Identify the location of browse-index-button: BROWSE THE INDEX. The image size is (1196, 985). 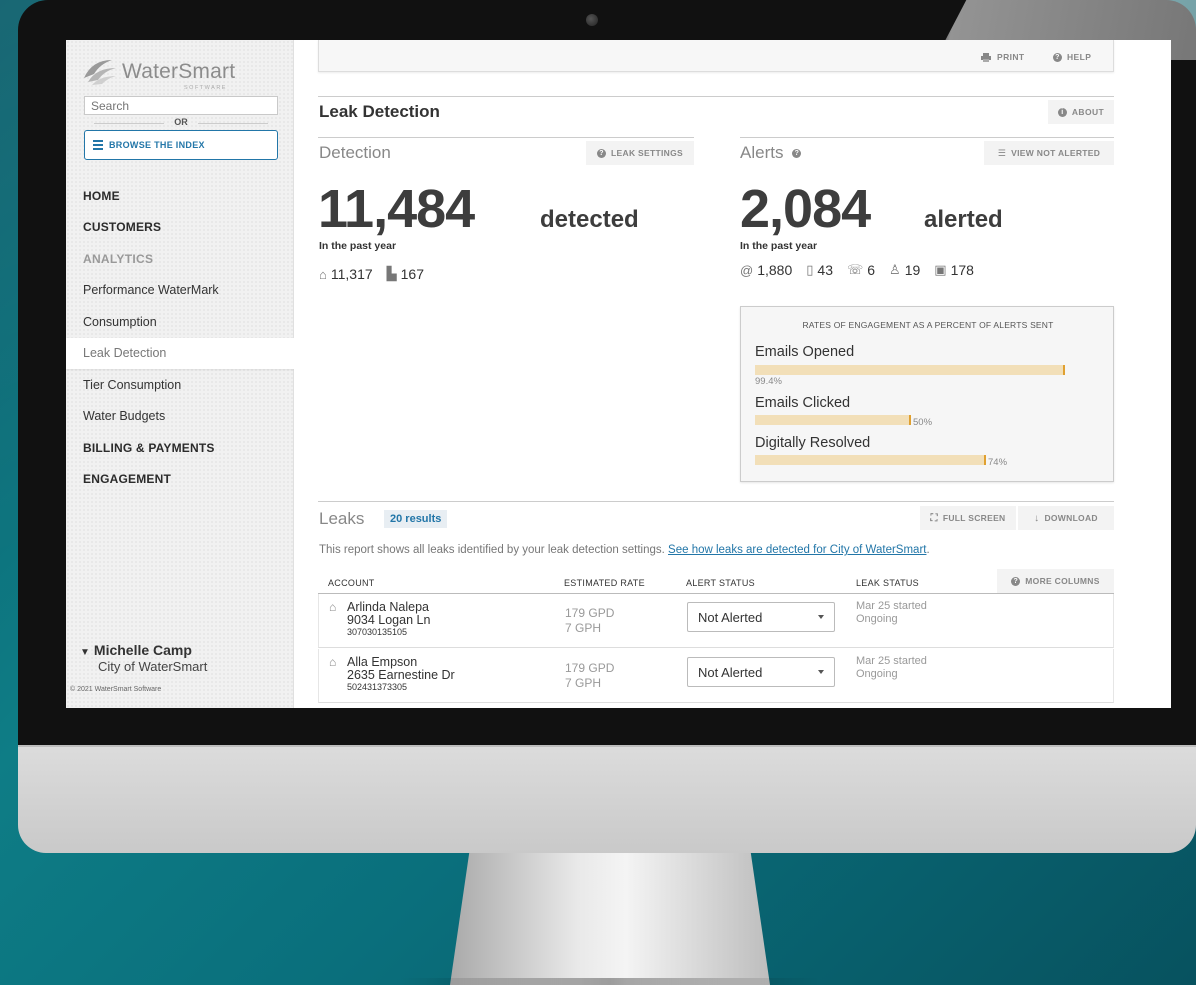
(181, 145).